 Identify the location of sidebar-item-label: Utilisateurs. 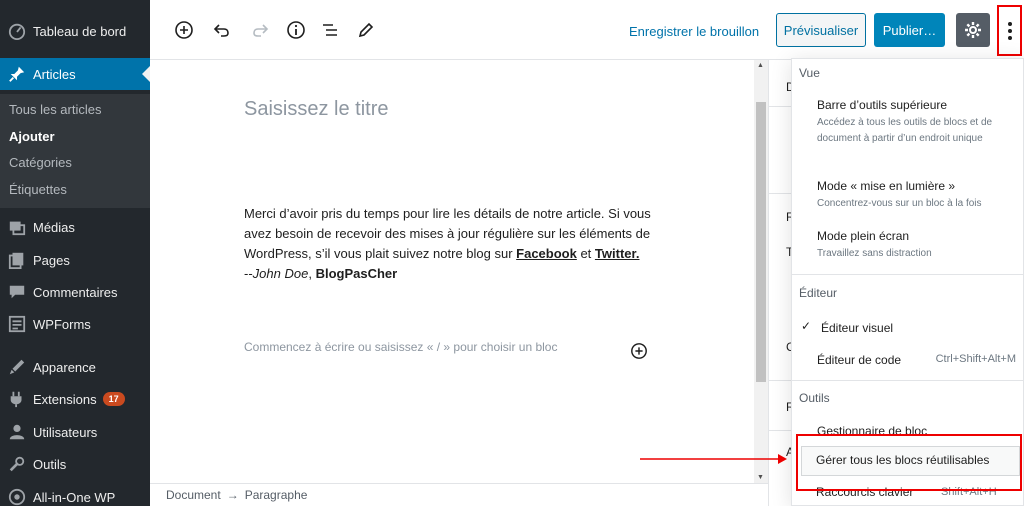
(65, 432).